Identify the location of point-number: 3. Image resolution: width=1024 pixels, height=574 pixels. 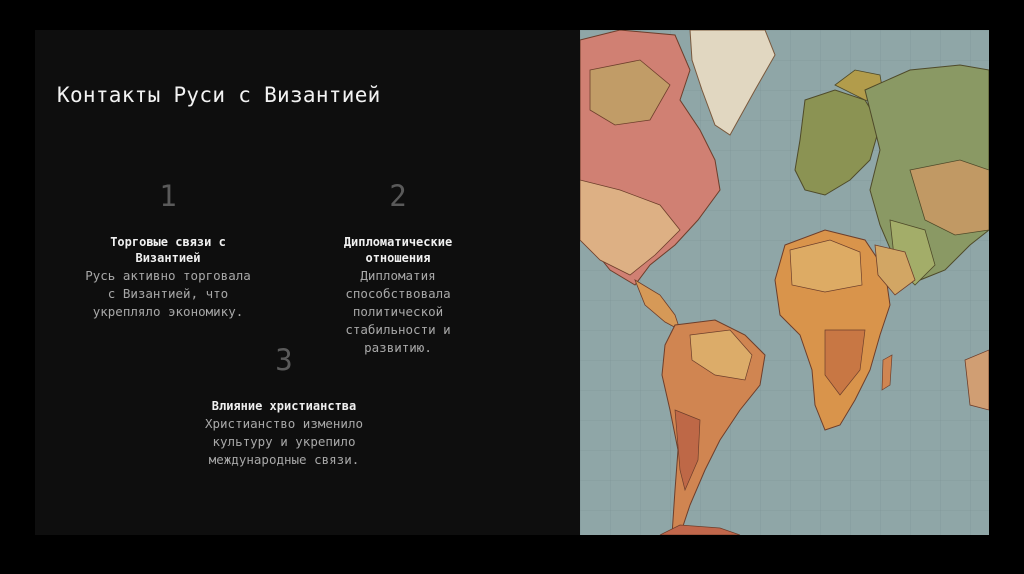
(284, 360).